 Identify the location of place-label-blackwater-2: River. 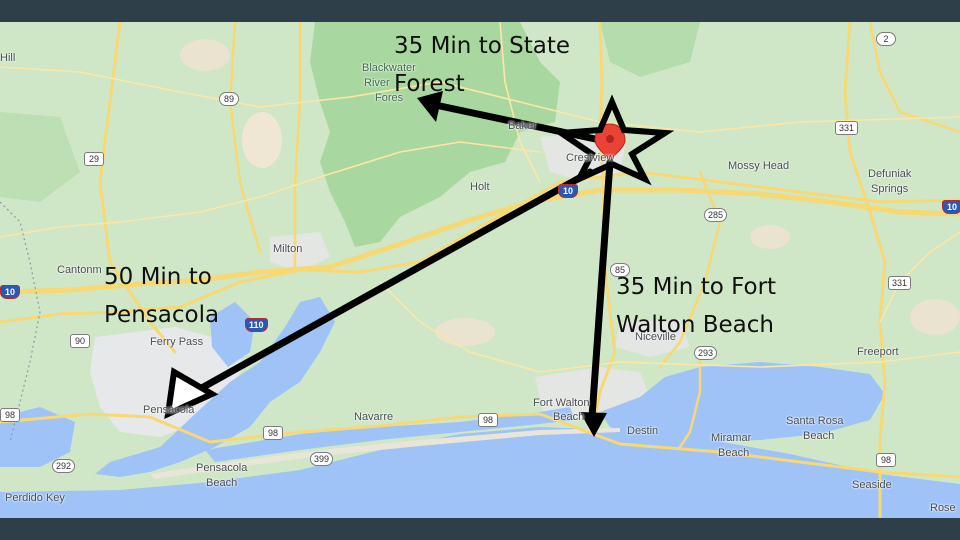
(377, 83).